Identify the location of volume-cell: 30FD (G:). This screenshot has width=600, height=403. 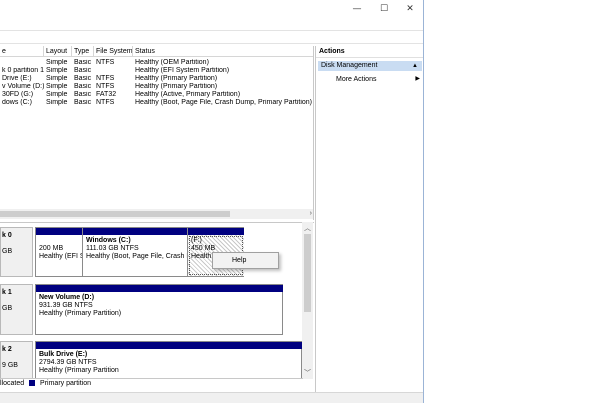
(18, 94).